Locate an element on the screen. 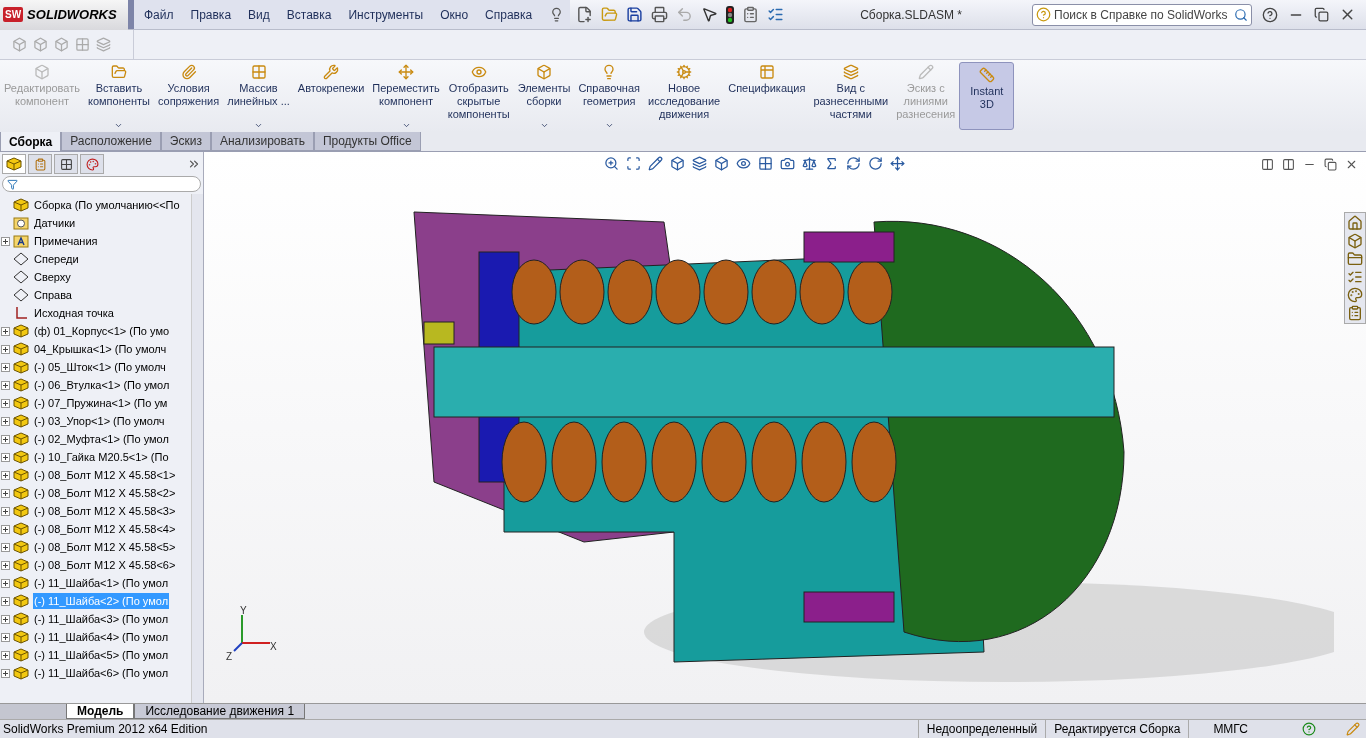  tree-item: (-) 10_Гайка M20.5<1> (По is located at coordinates (101, 457).